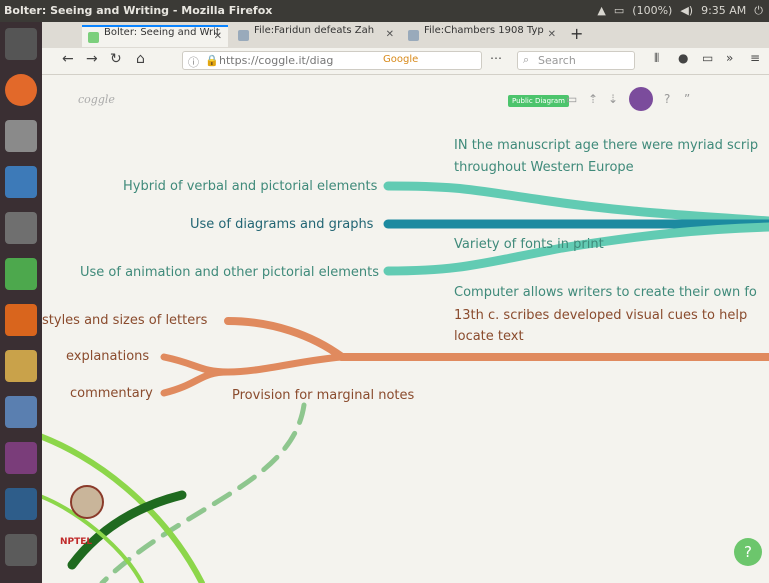 This screenshot has height=583, width=769. I want to click on trash-icon, so click(21, 550).